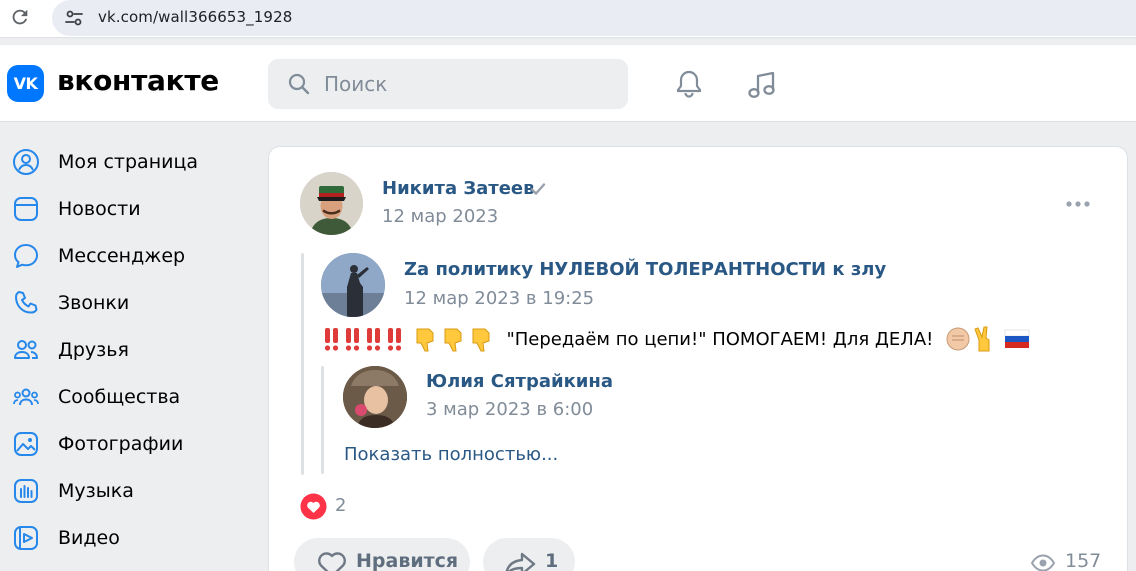 Image resolution: width=1136 pixels, height=571 pixels. Describe the element at coordinates (138, 80) in the screenshot. I see `brand-name: вконтакте` at that location.